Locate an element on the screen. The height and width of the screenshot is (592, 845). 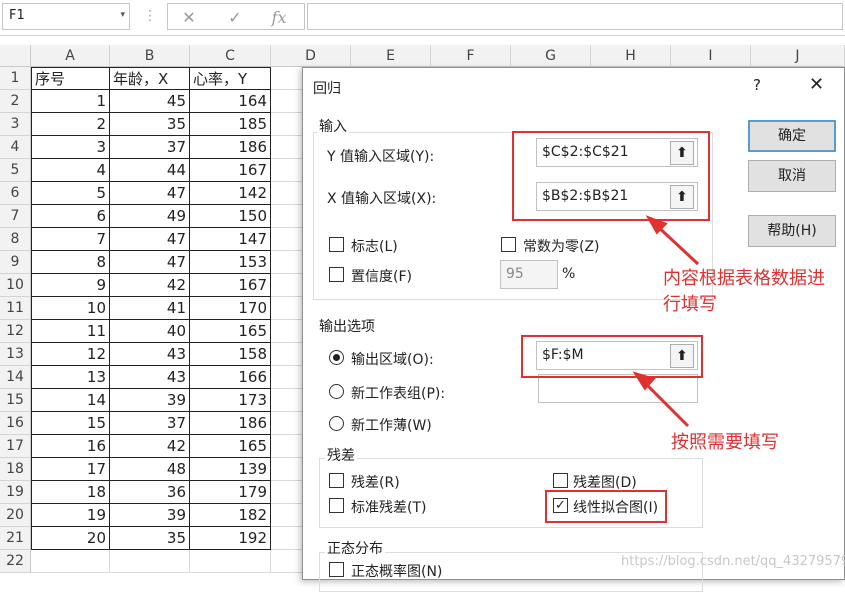
grid-cell: 173 is located at coordinates (230, 400).